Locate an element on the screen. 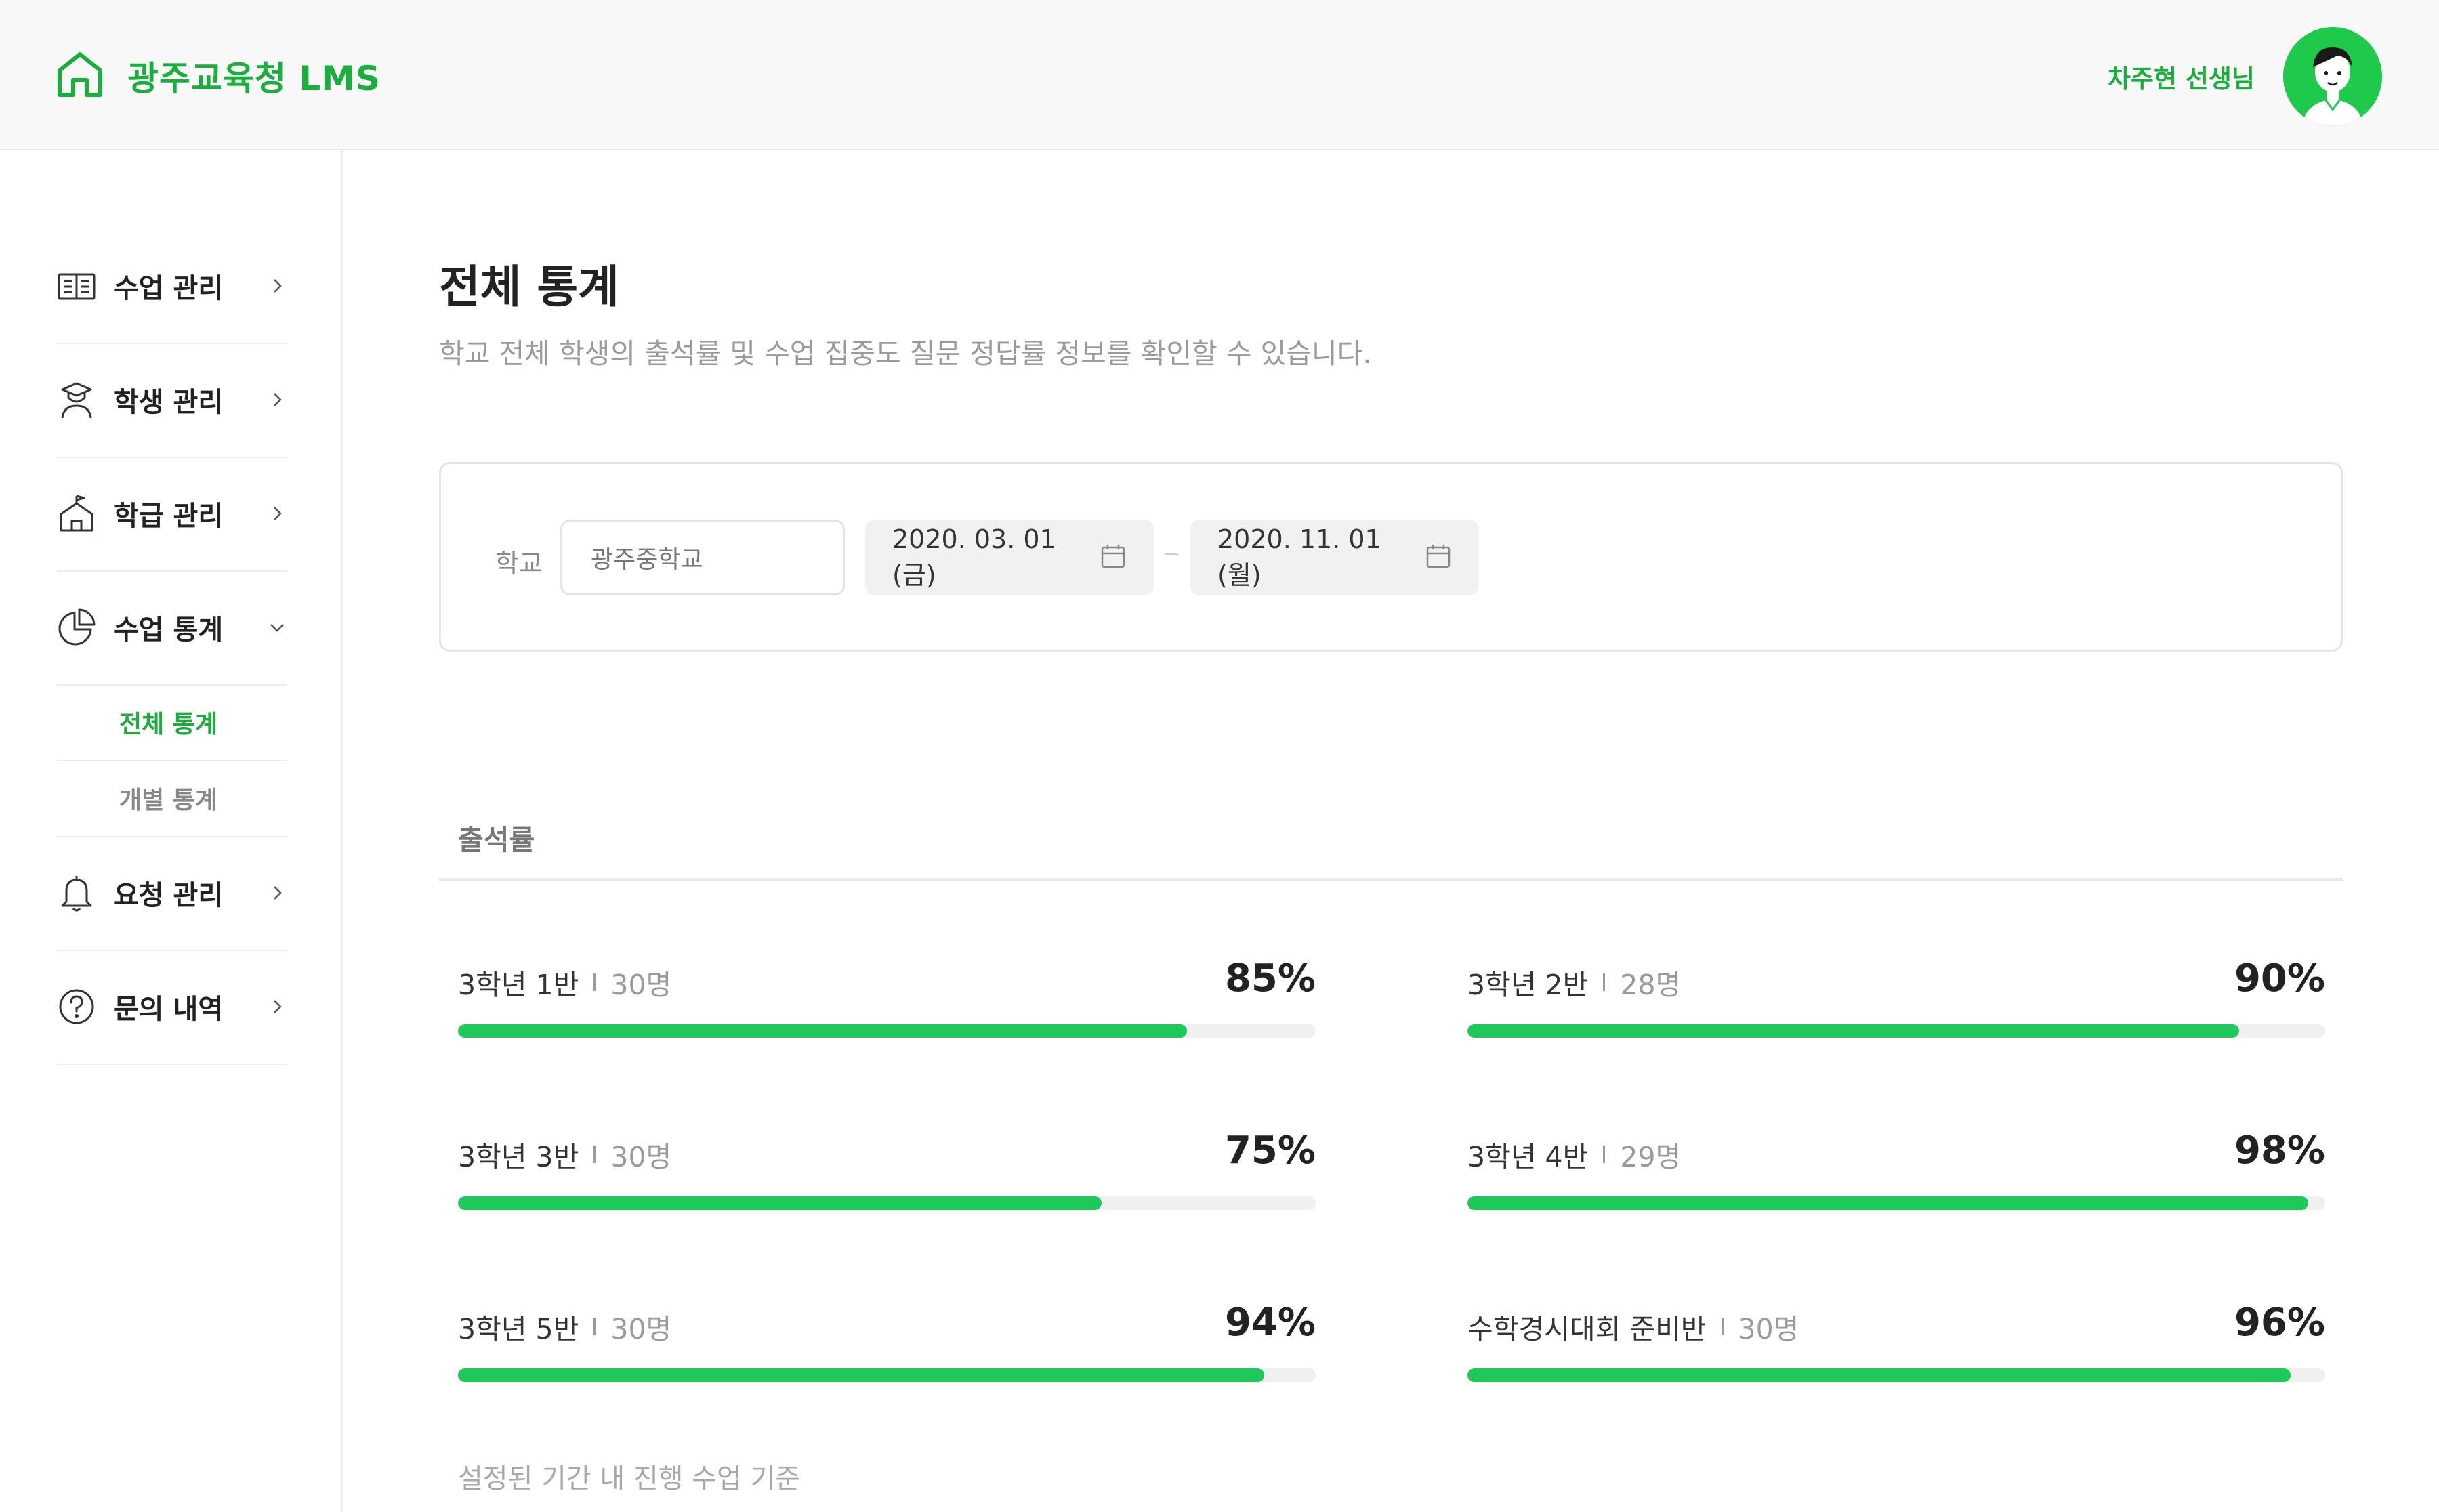 This screenshot has height=1512, width=2439. chevron-down-icon is located at coordinates (277, 627).